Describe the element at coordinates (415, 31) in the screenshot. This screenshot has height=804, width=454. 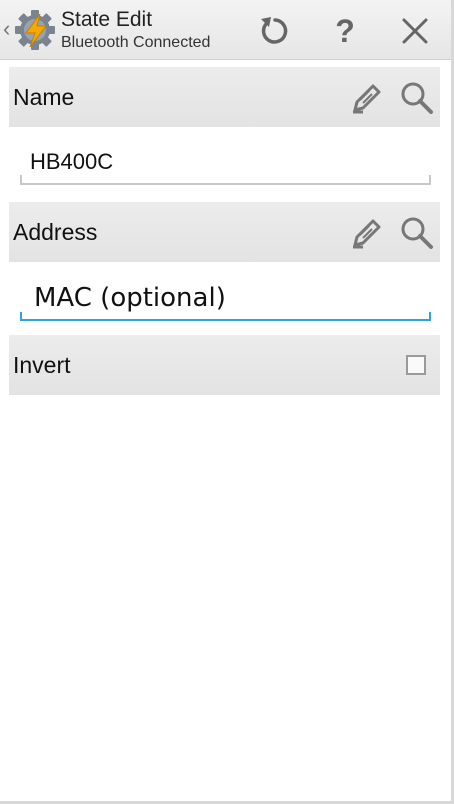
I see `close-icon` at that location.